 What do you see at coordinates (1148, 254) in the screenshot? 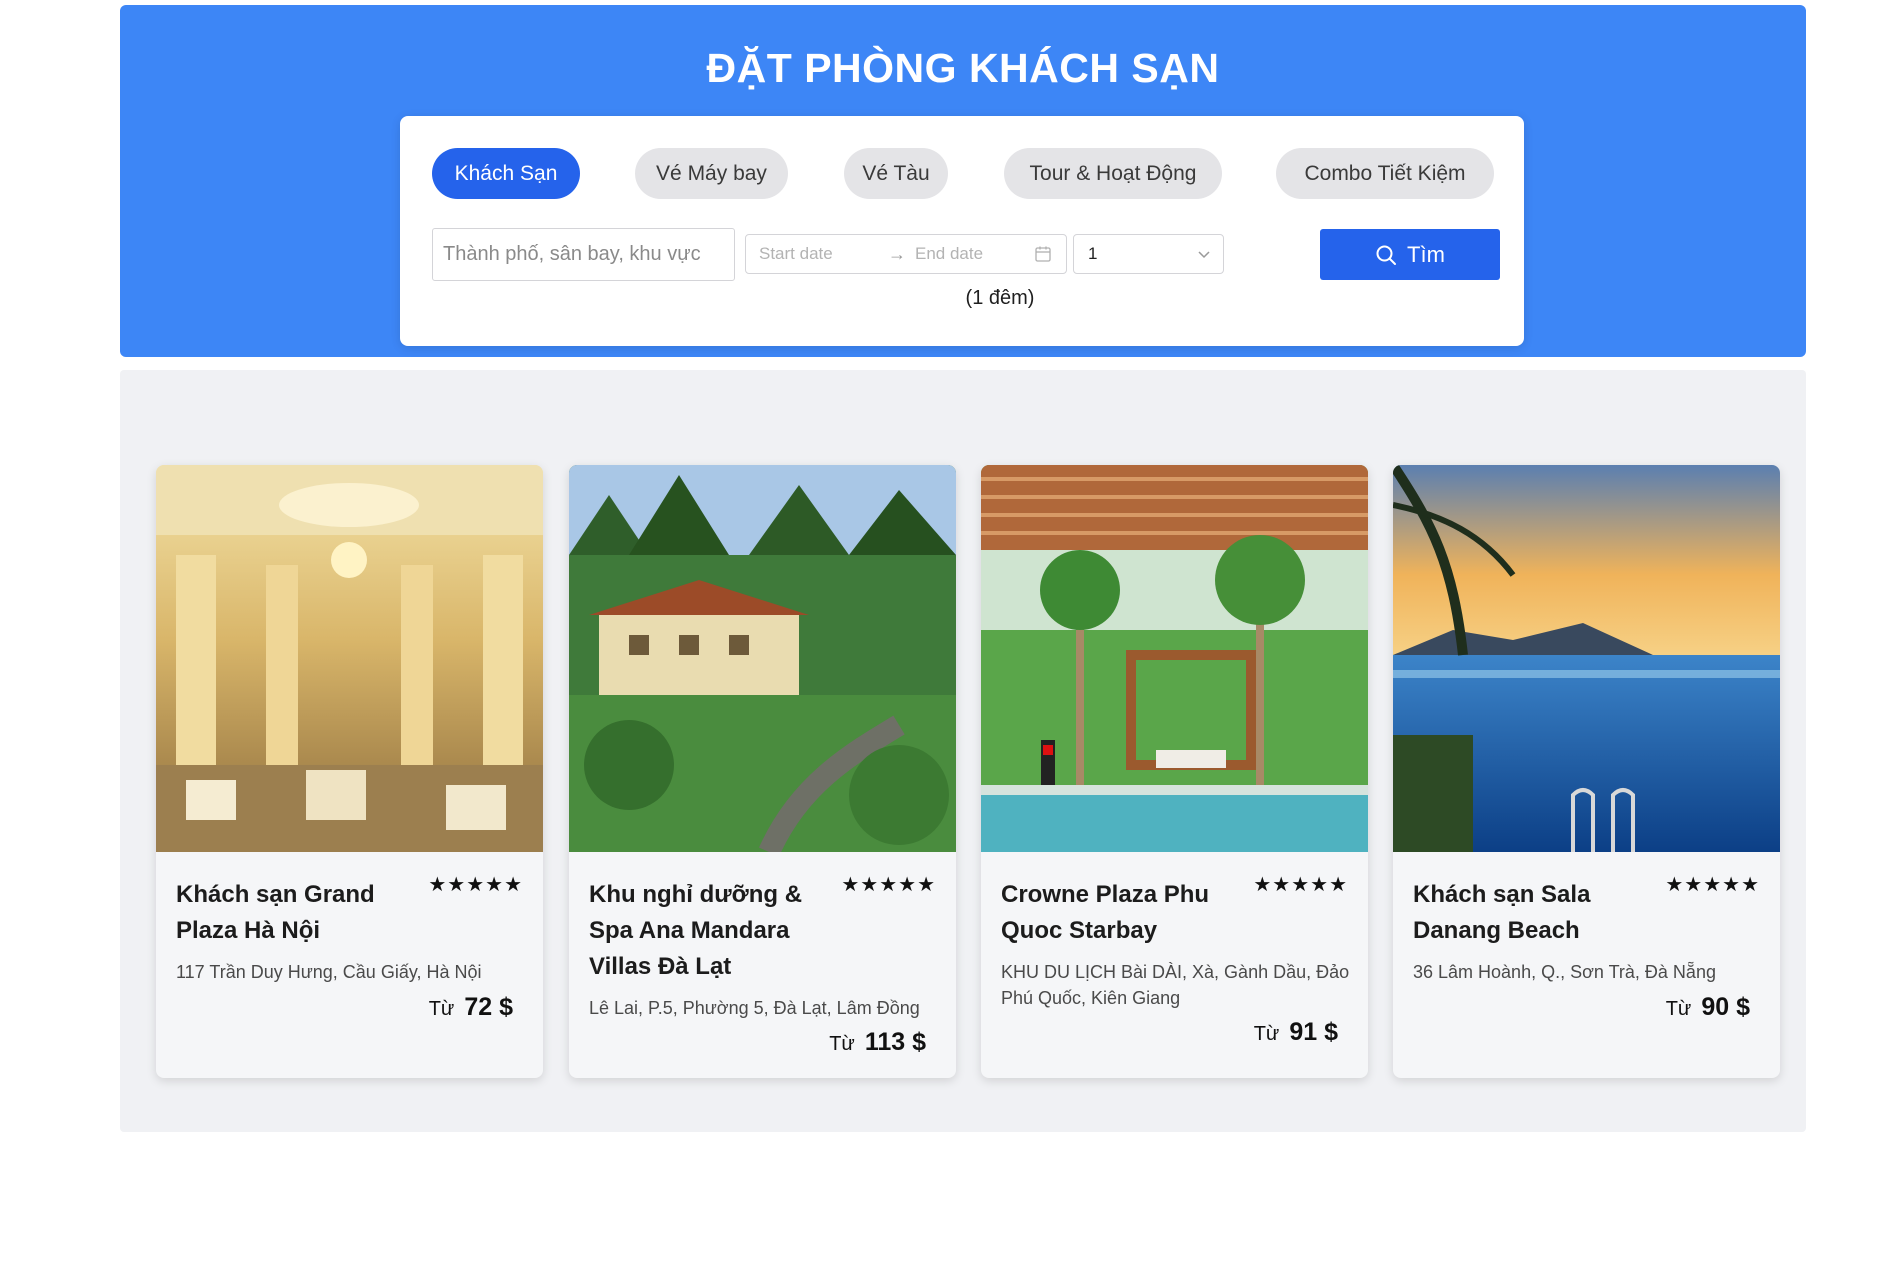
I see `guest-count-select: 1` at bounding box center [1148, 254].